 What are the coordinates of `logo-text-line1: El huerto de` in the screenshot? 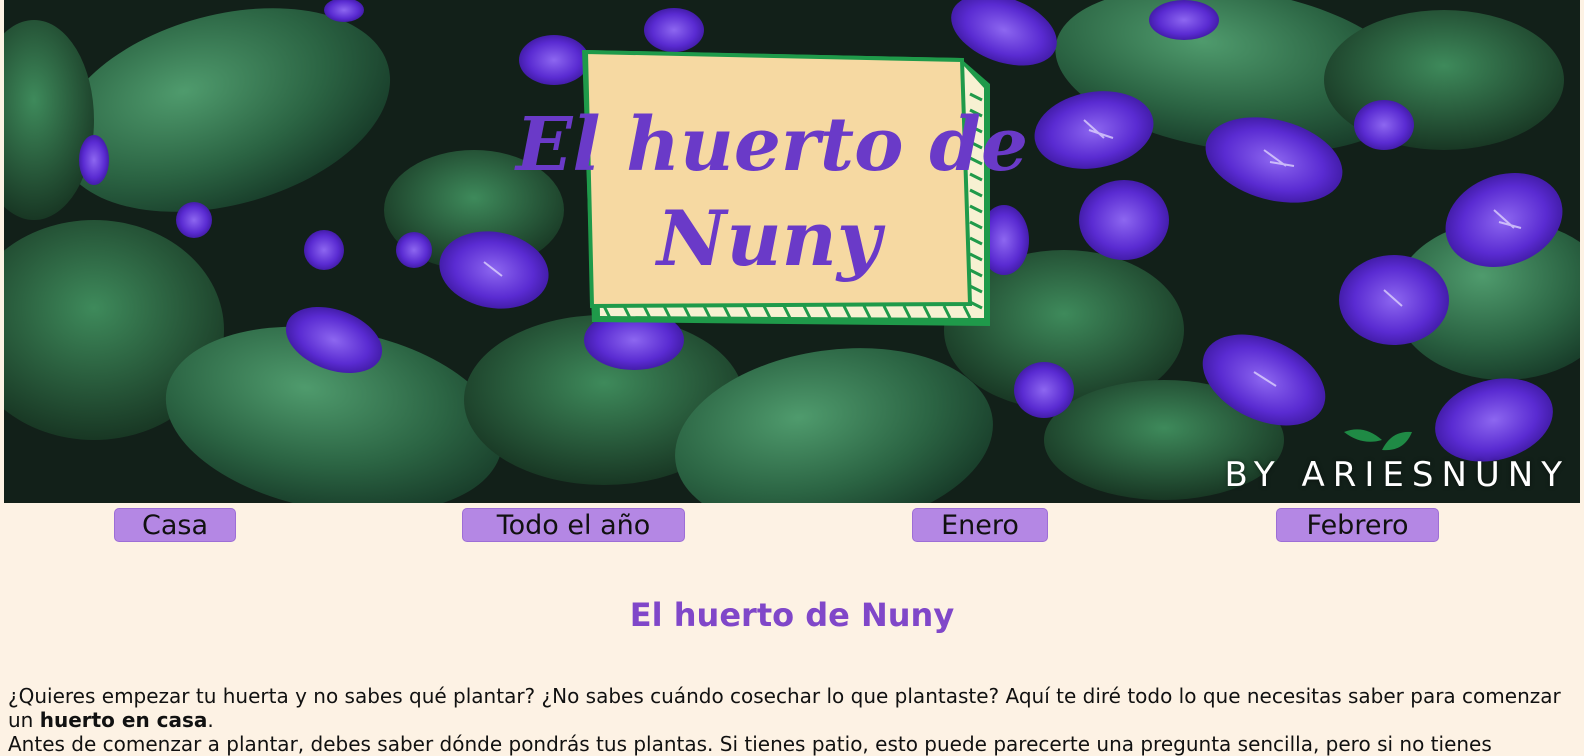 It's located at (771, 145).